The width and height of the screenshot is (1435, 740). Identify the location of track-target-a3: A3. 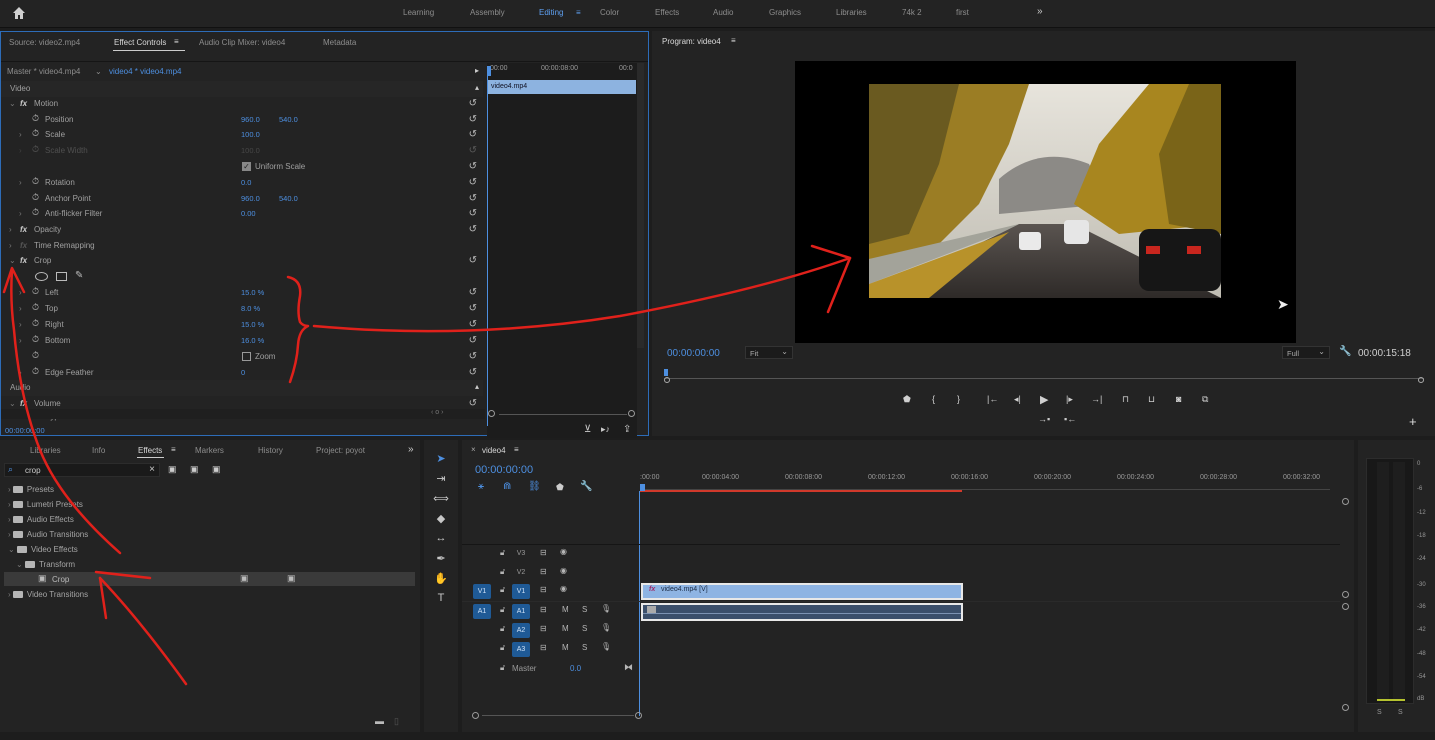
(521, 649).